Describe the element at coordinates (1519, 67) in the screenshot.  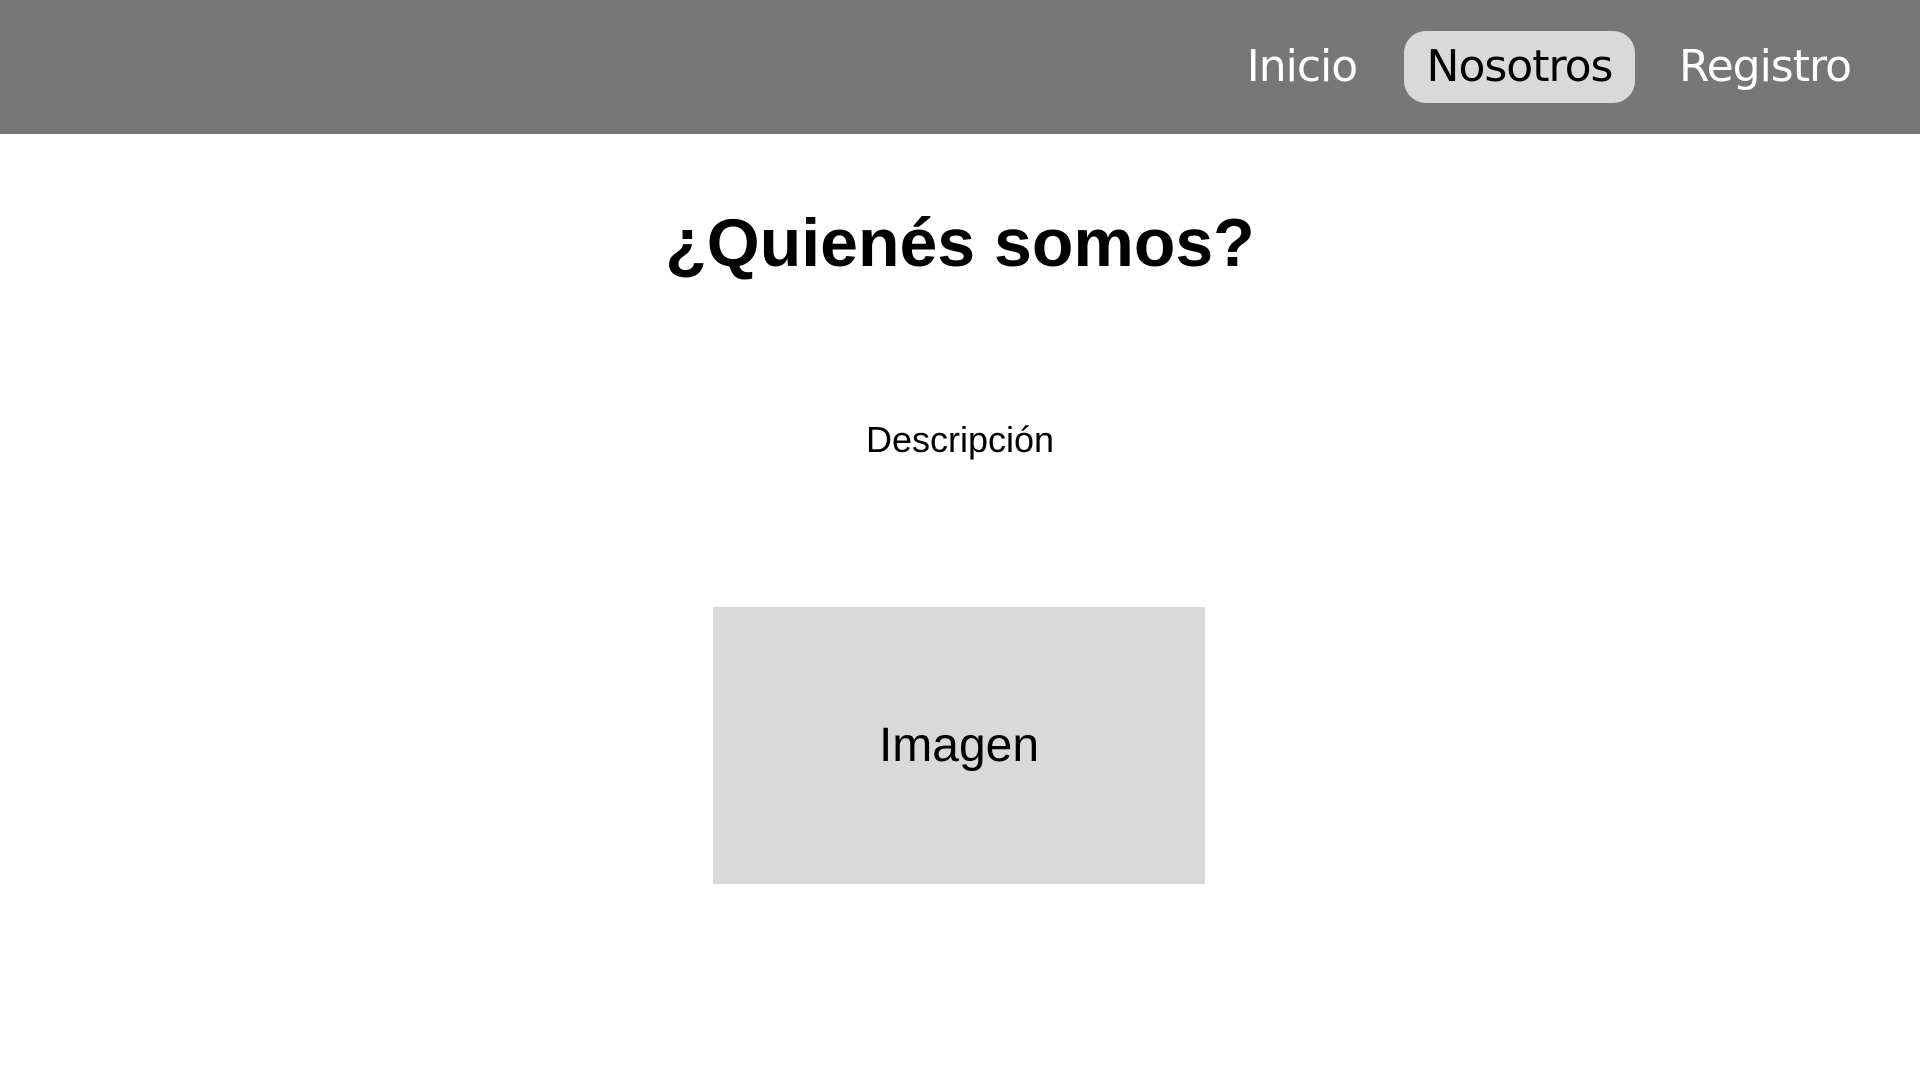
I see `nav-link-nosotros: Nosotros` at that location.